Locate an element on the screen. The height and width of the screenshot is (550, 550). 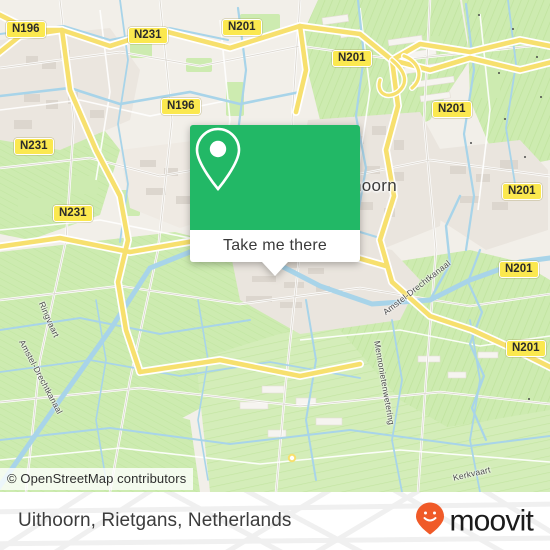
take-me-there-button: Take me there is located at coordinates (275, 246).